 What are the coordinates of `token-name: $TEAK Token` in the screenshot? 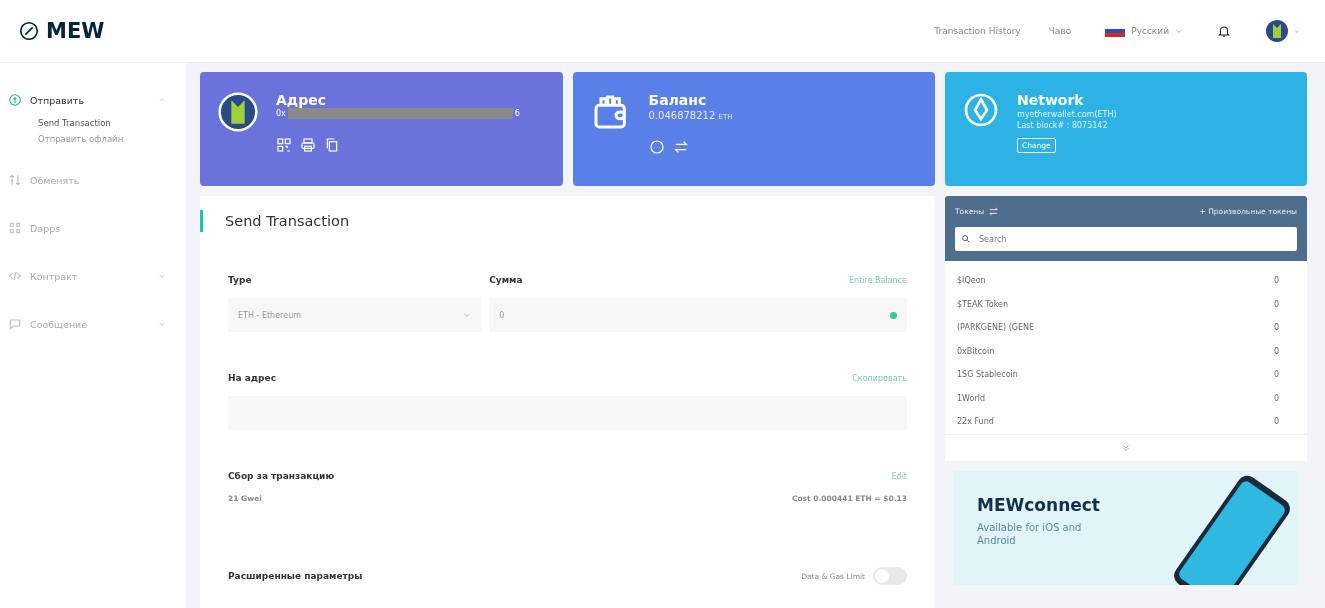 It's located at (983, 304).